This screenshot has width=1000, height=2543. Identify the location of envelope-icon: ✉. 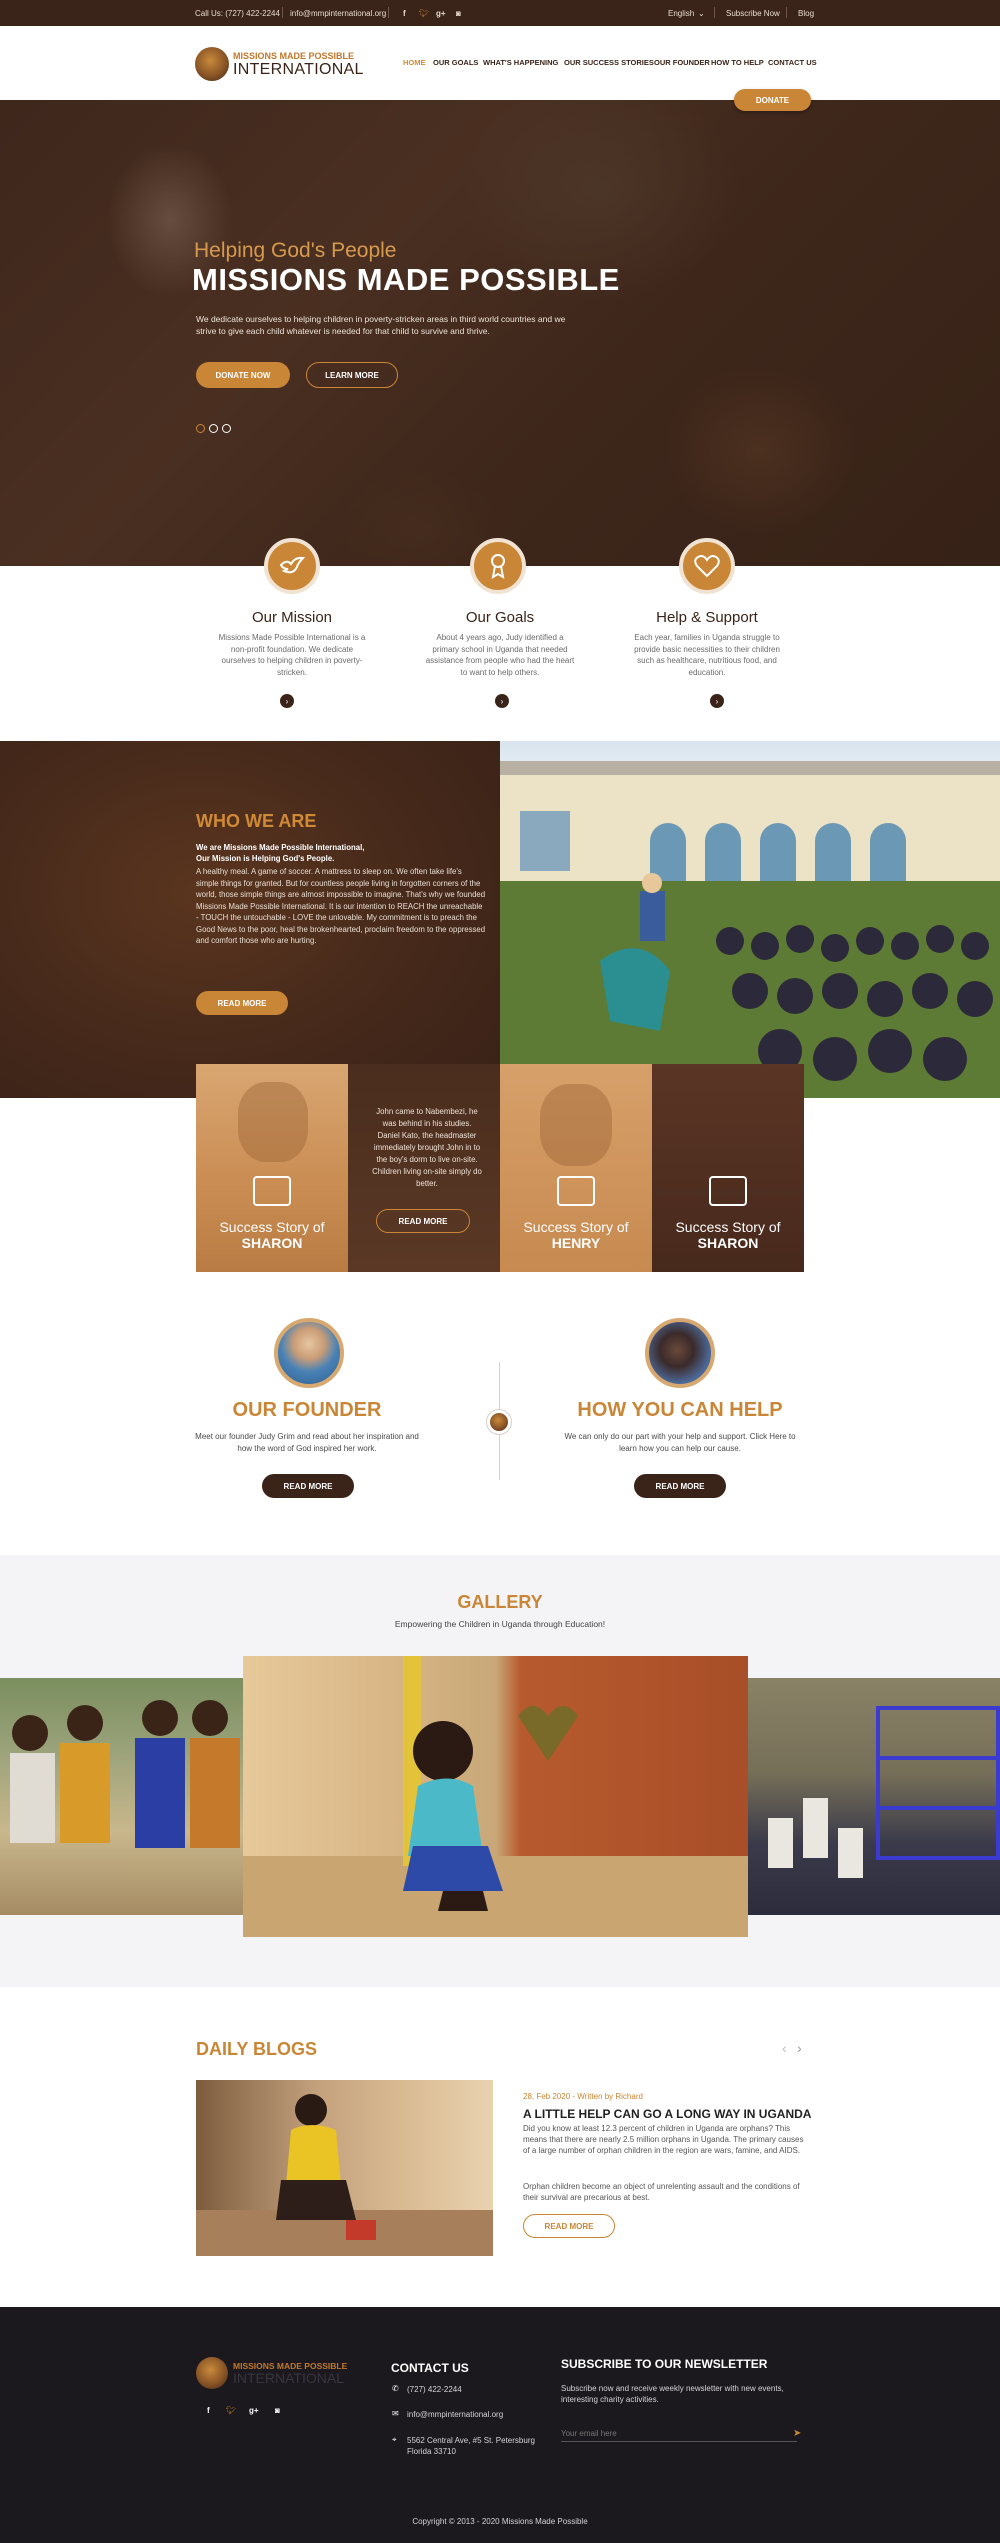
(395, 2413).